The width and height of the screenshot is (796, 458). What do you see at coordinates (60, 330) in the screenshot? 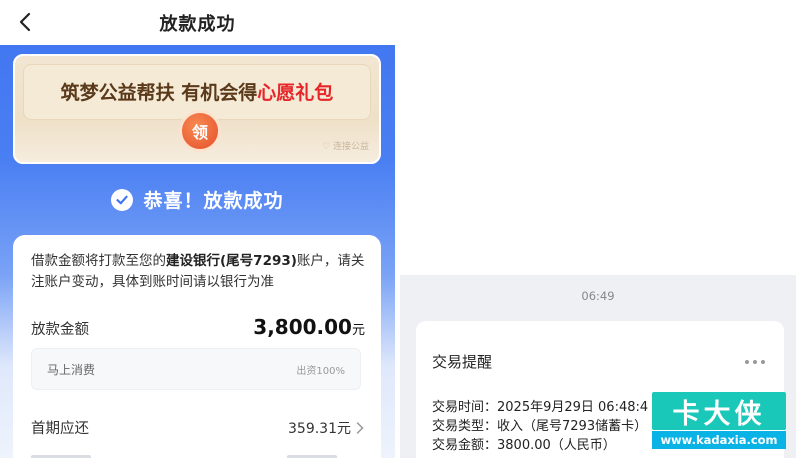
I see `amount-label: 放款金额` at bounding box center [60, 330].